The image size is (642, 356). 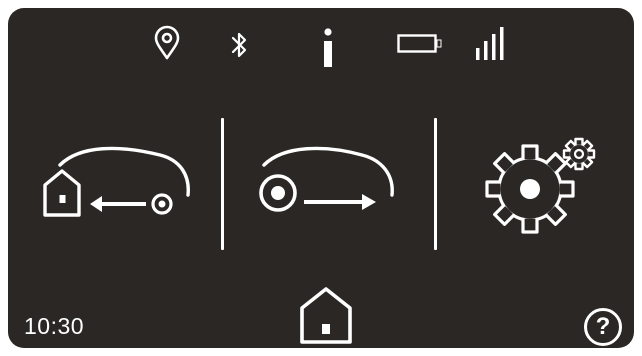 I want to click on help-label: ?, so click(x=603, y=326).